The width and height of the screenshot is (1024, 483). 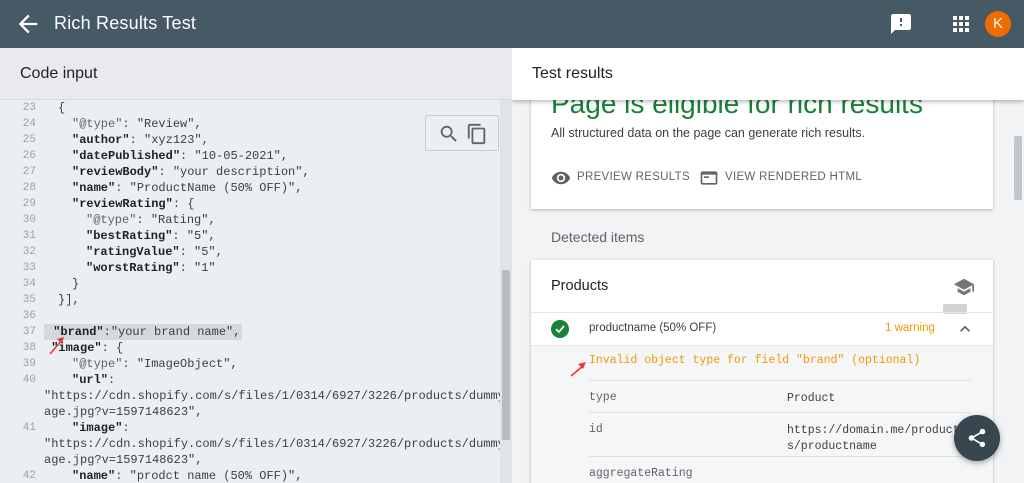 I want to click on search-icon, so click(x=449, y=134).